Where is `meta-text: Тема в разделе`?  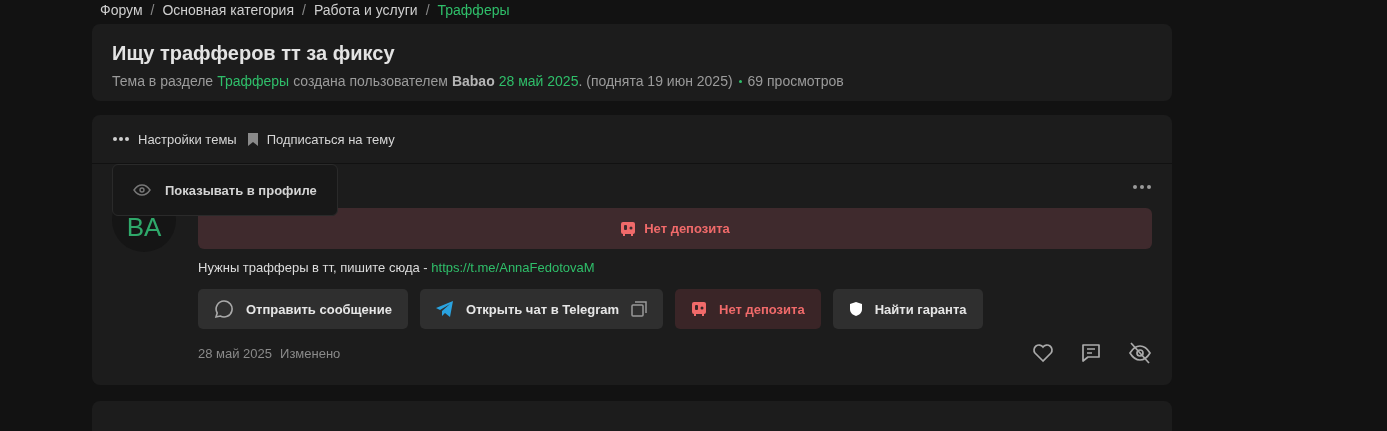 meta-text: Тема в разделе is located at coordinates (163, 81).